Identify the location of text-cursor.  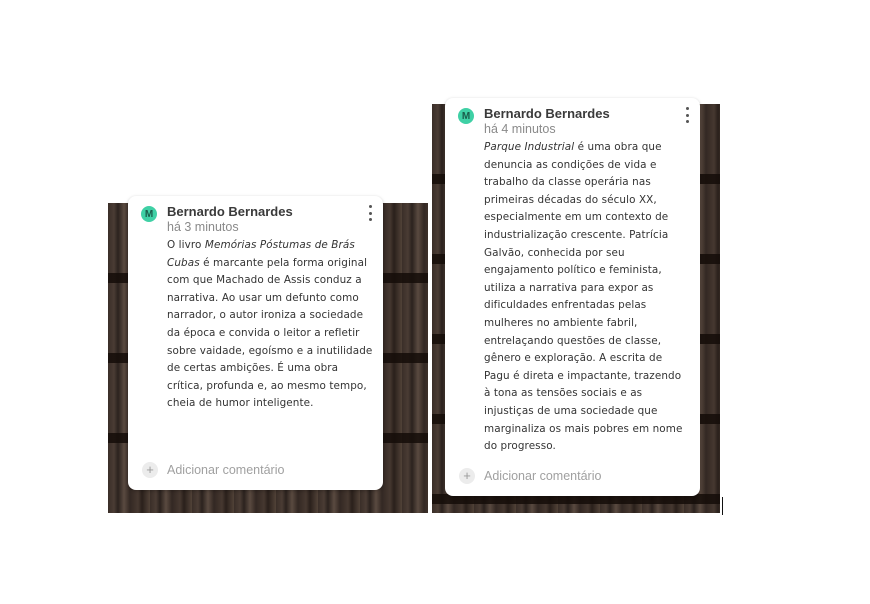
(722, 506).